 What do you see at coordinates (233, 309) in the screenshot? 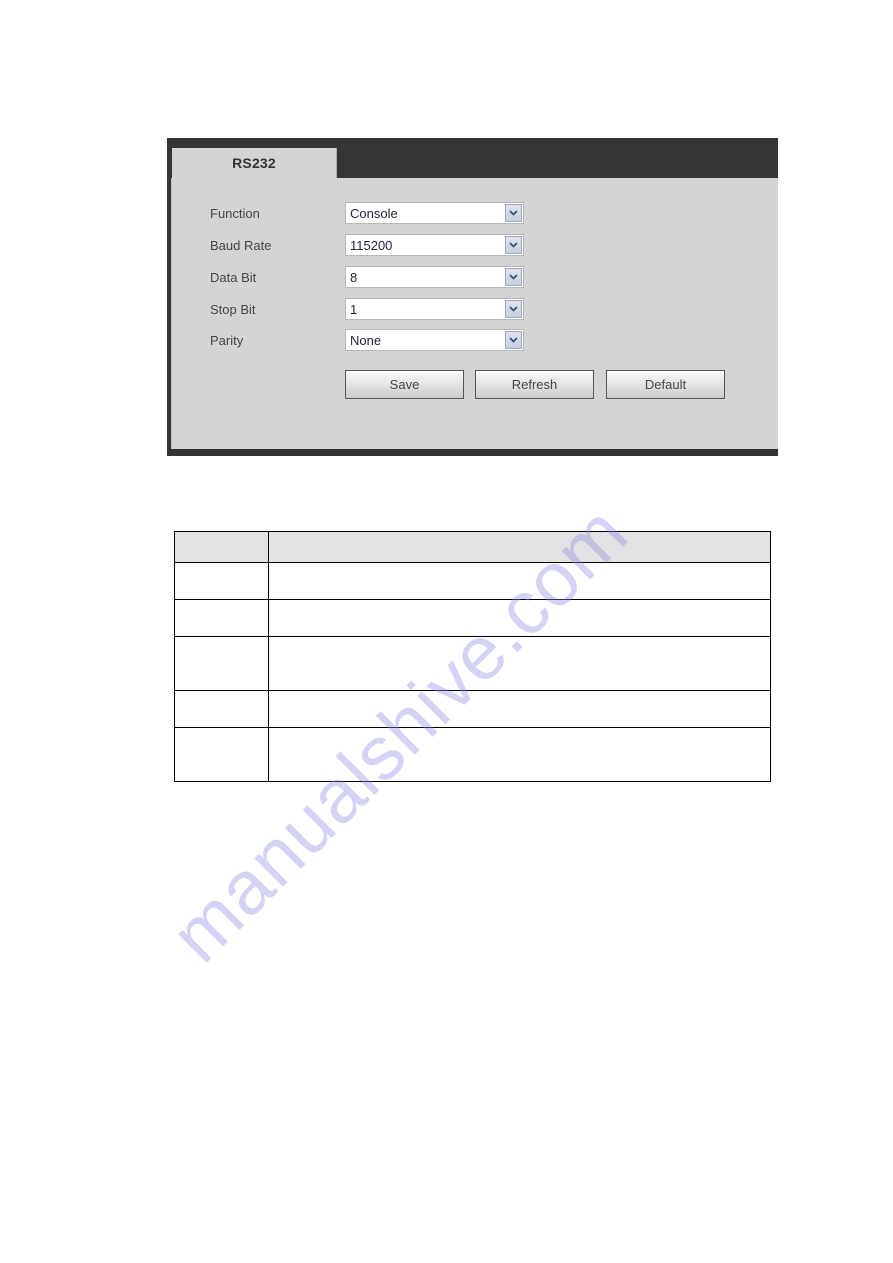
I see `stop-bit-label: Stop Bit` at bounding box center [233, 309].